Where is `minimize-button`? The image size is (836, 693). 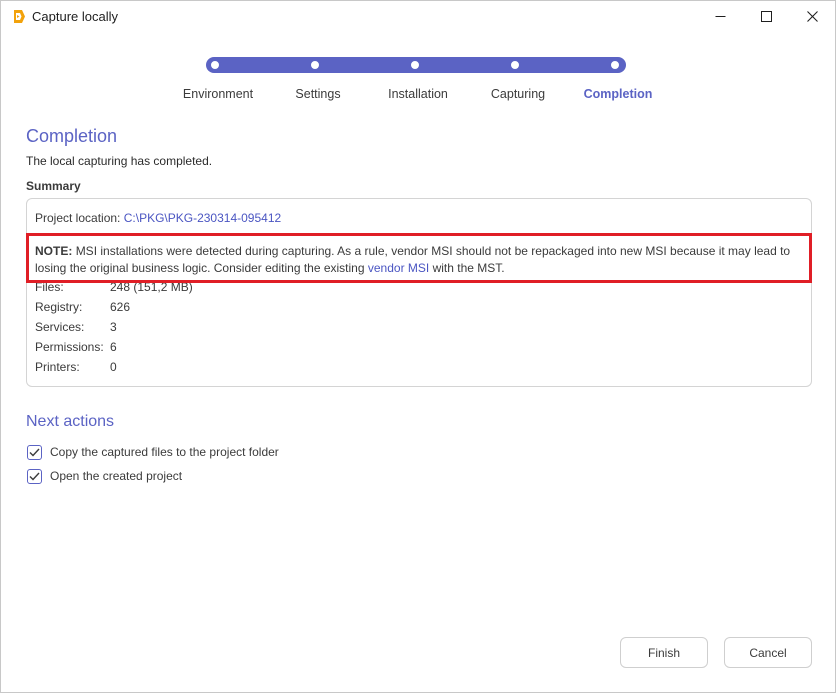 minimize-button is located at coordinates (720, 16).